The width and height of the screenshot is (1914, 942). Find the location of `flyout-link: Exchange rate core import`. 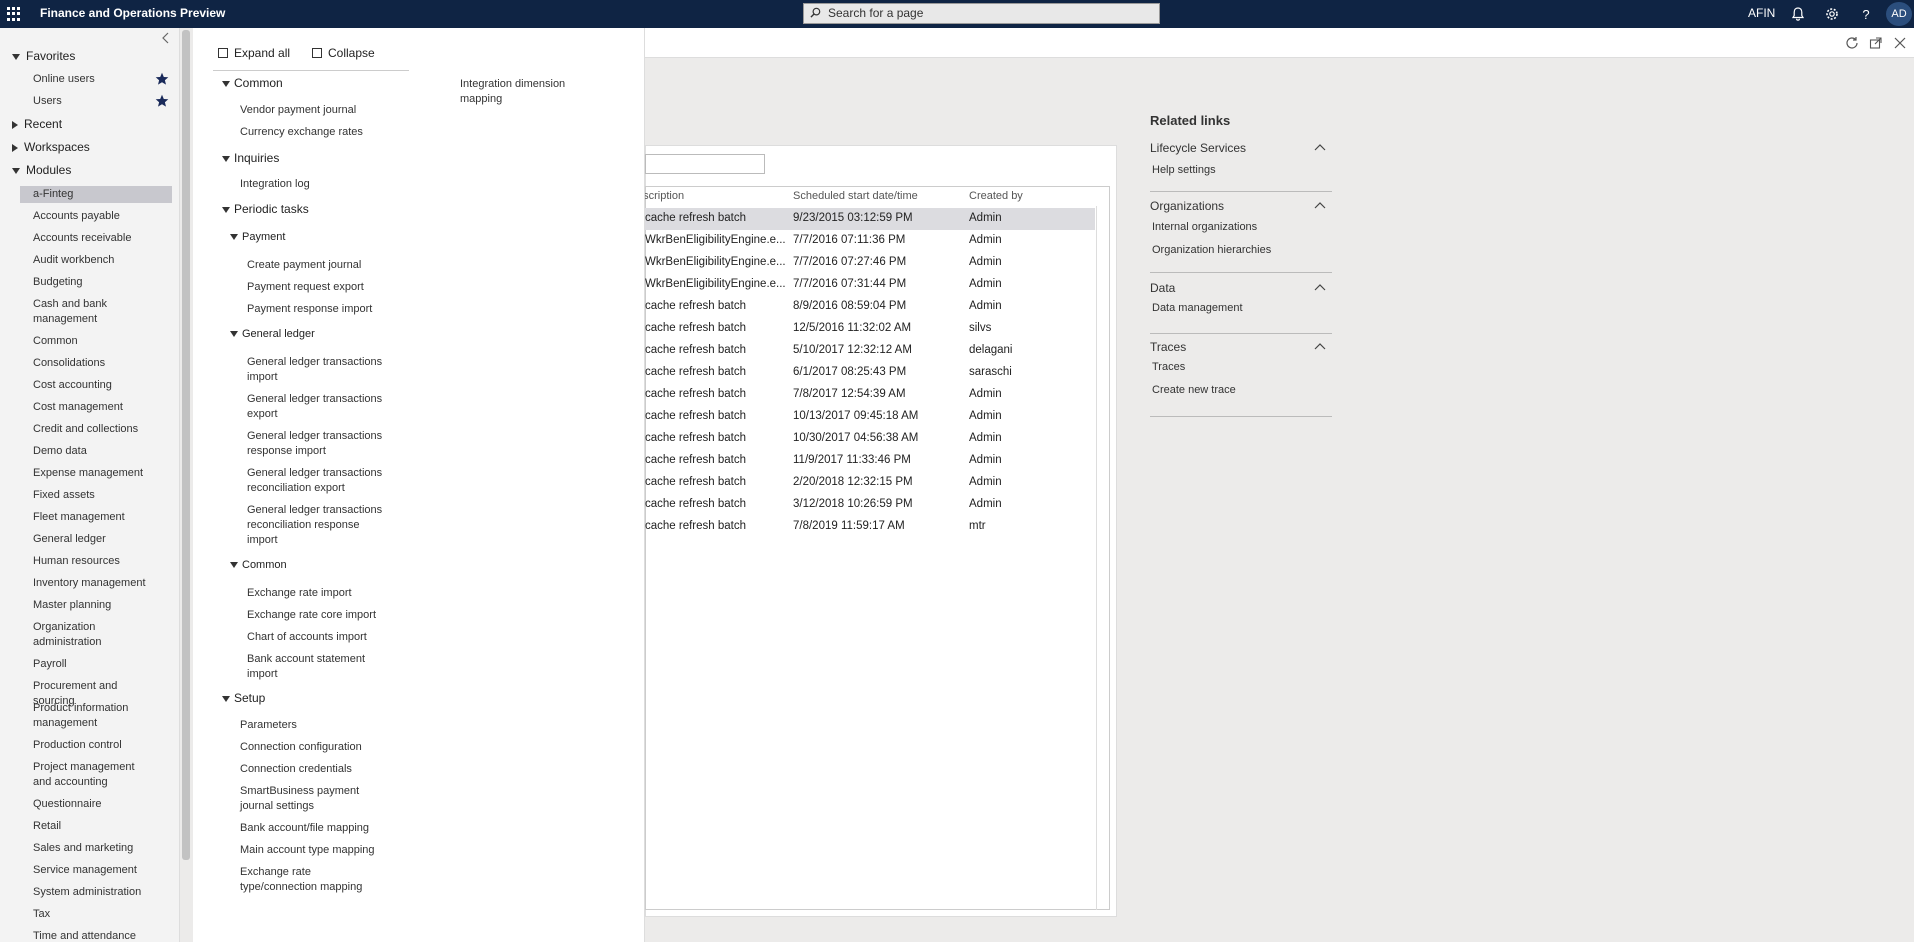

flyout-link: Exchange rate core import is located at coordinates (317, 615).